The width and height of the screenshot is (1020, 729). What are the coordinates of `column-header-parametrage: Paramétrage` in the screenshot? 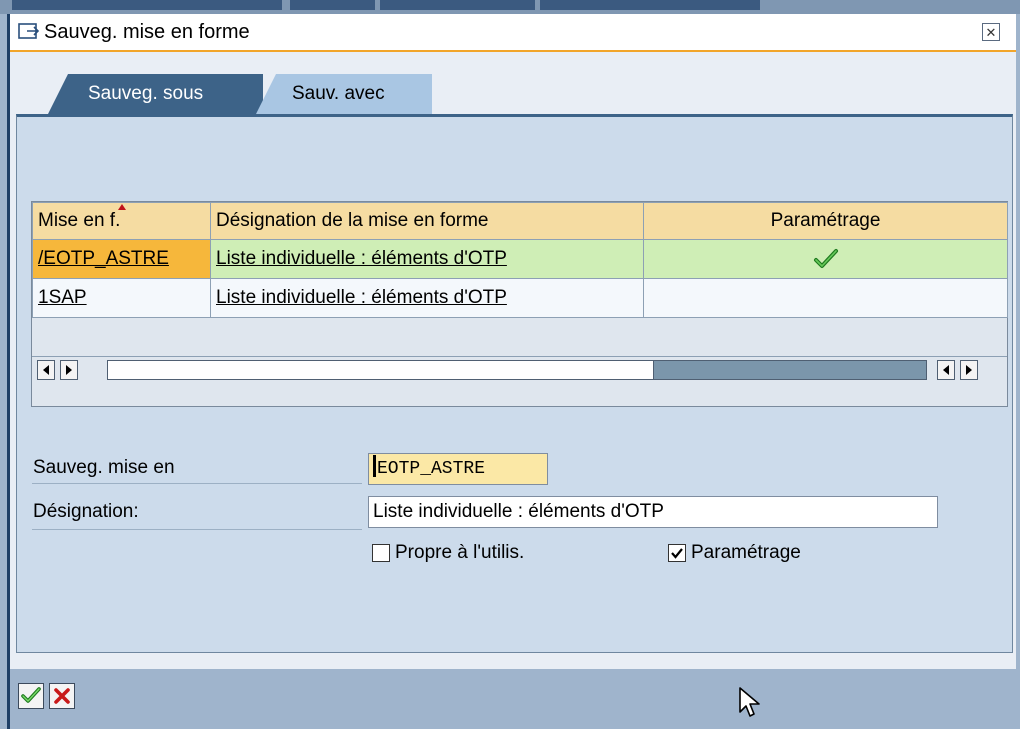 It's located at (825, 221).